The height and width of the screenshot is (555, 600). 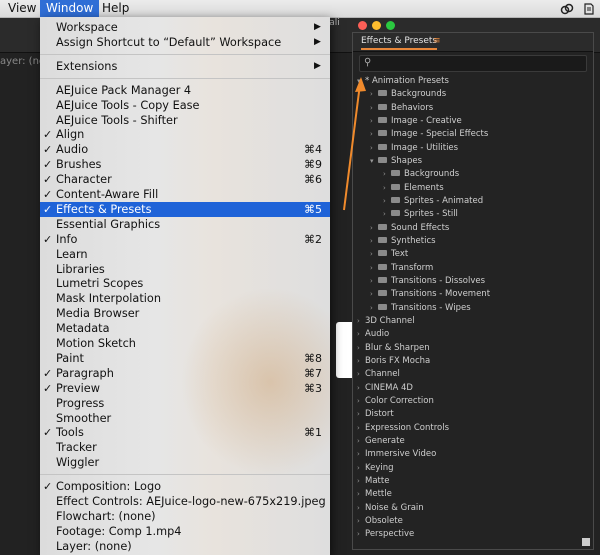 I want to click on menu-item: Motion Sketch, so click(x=185, y=343).